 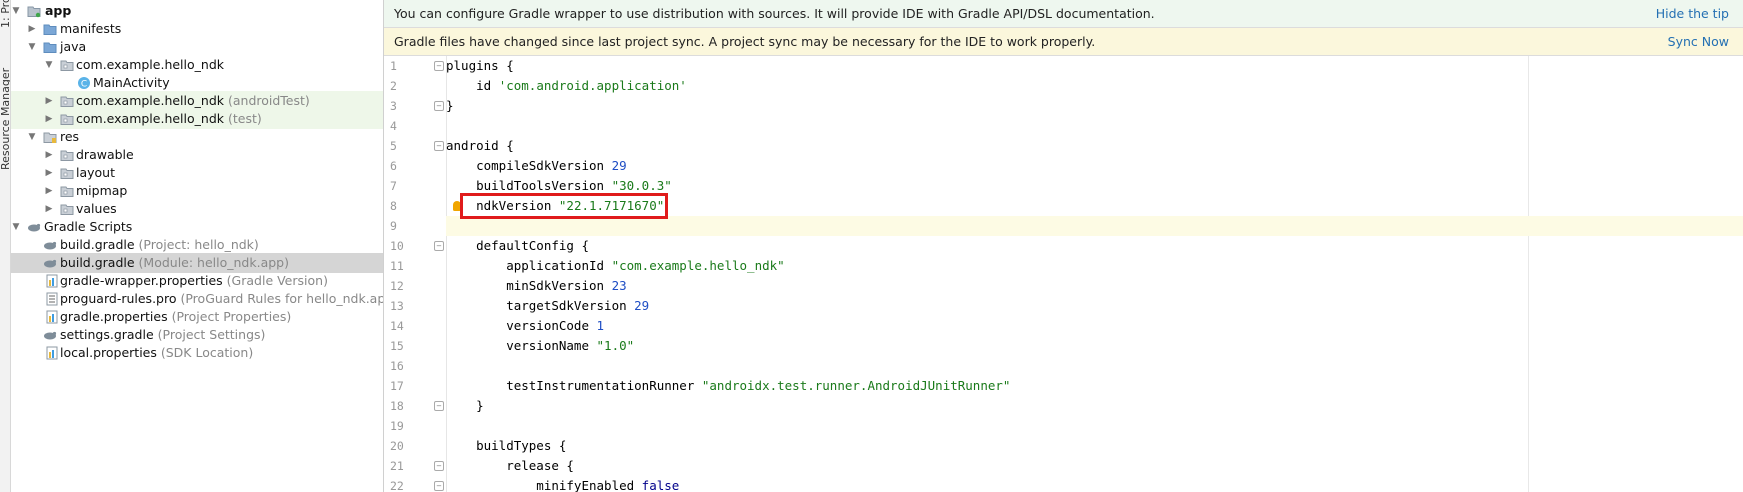 I want to click on module-folder-icon, so click(x=34, y=12).